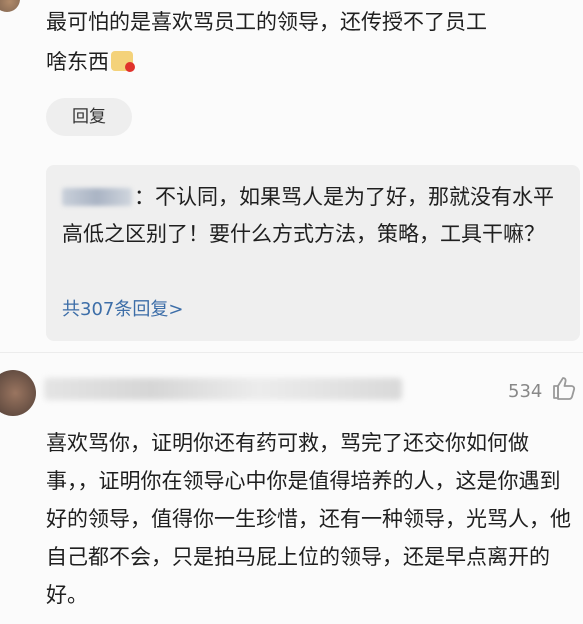 This screenshot has width=583, height=624. I want to click on comment-text: 最可怕的是喜欢骂员工的领导，还传授不了员工 啥东西, so click(306, 42).